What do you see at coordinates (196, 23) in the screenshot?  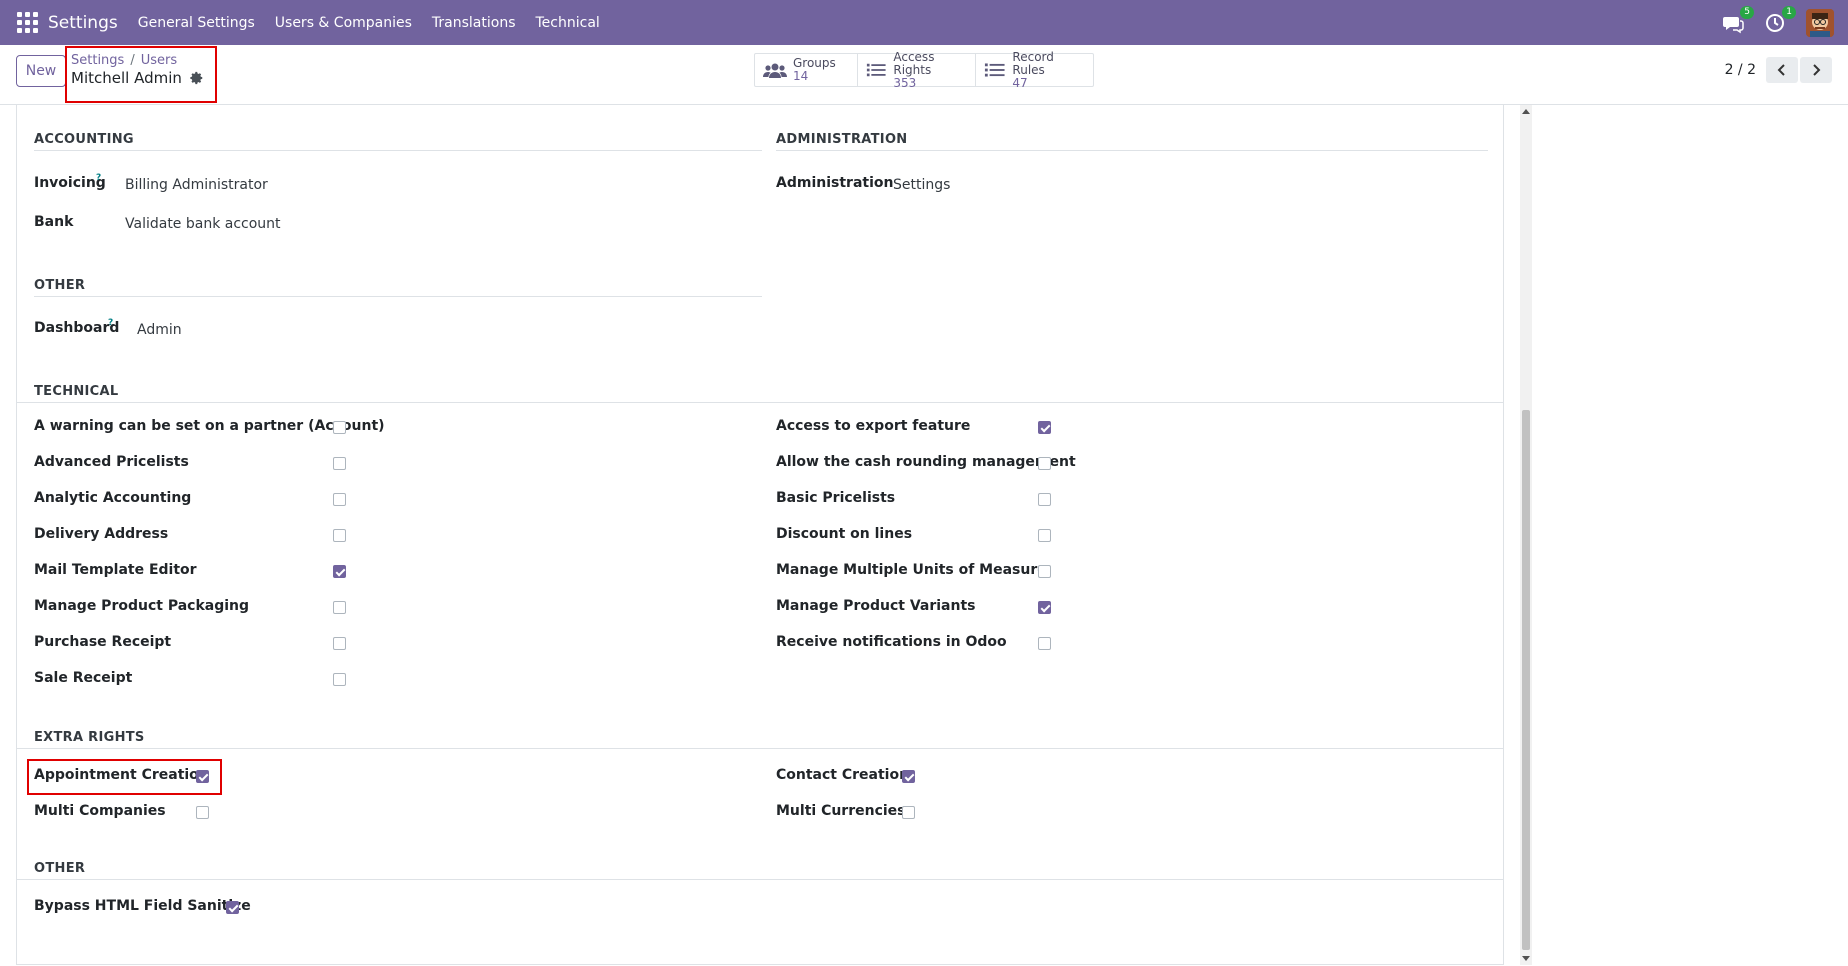 I see `menu-general-settings: General Settings` at bounding box center [196, 23].